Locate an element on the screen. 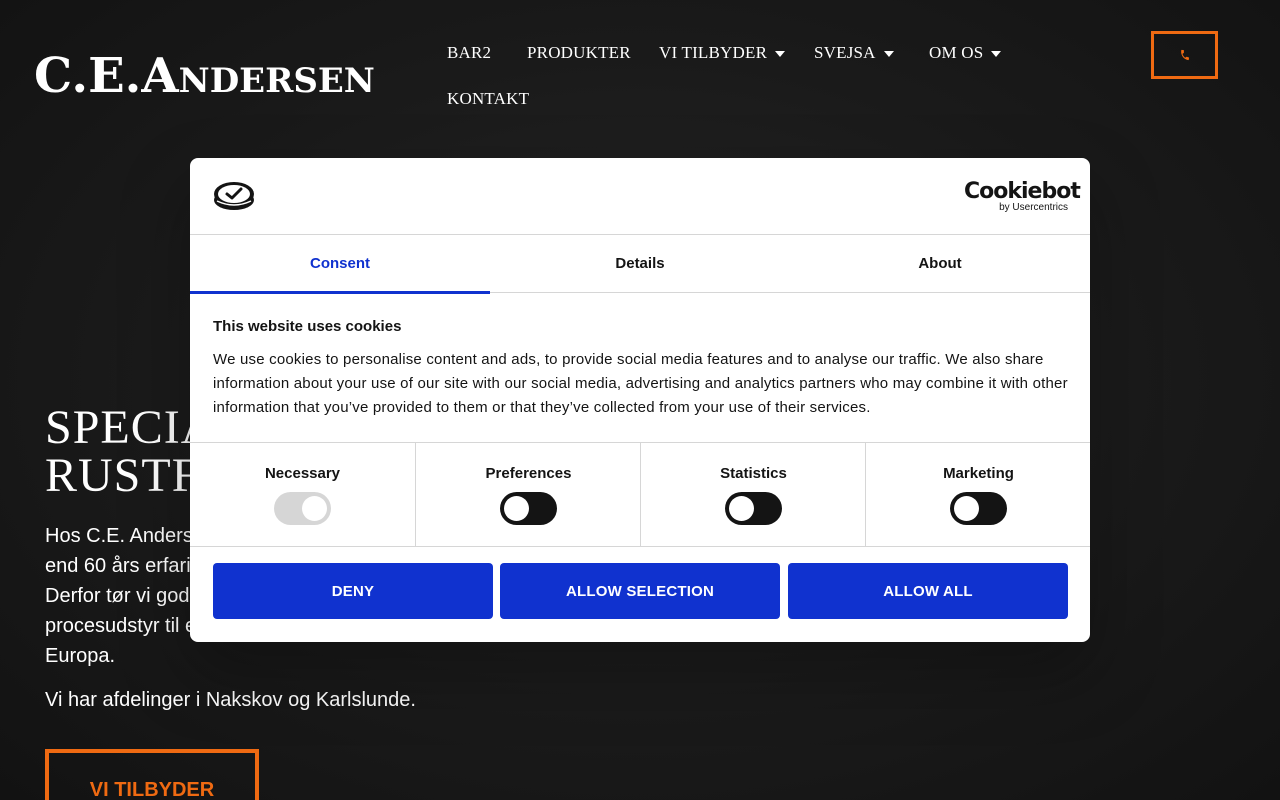  necessary-switch is located at coordinates (302, 508).